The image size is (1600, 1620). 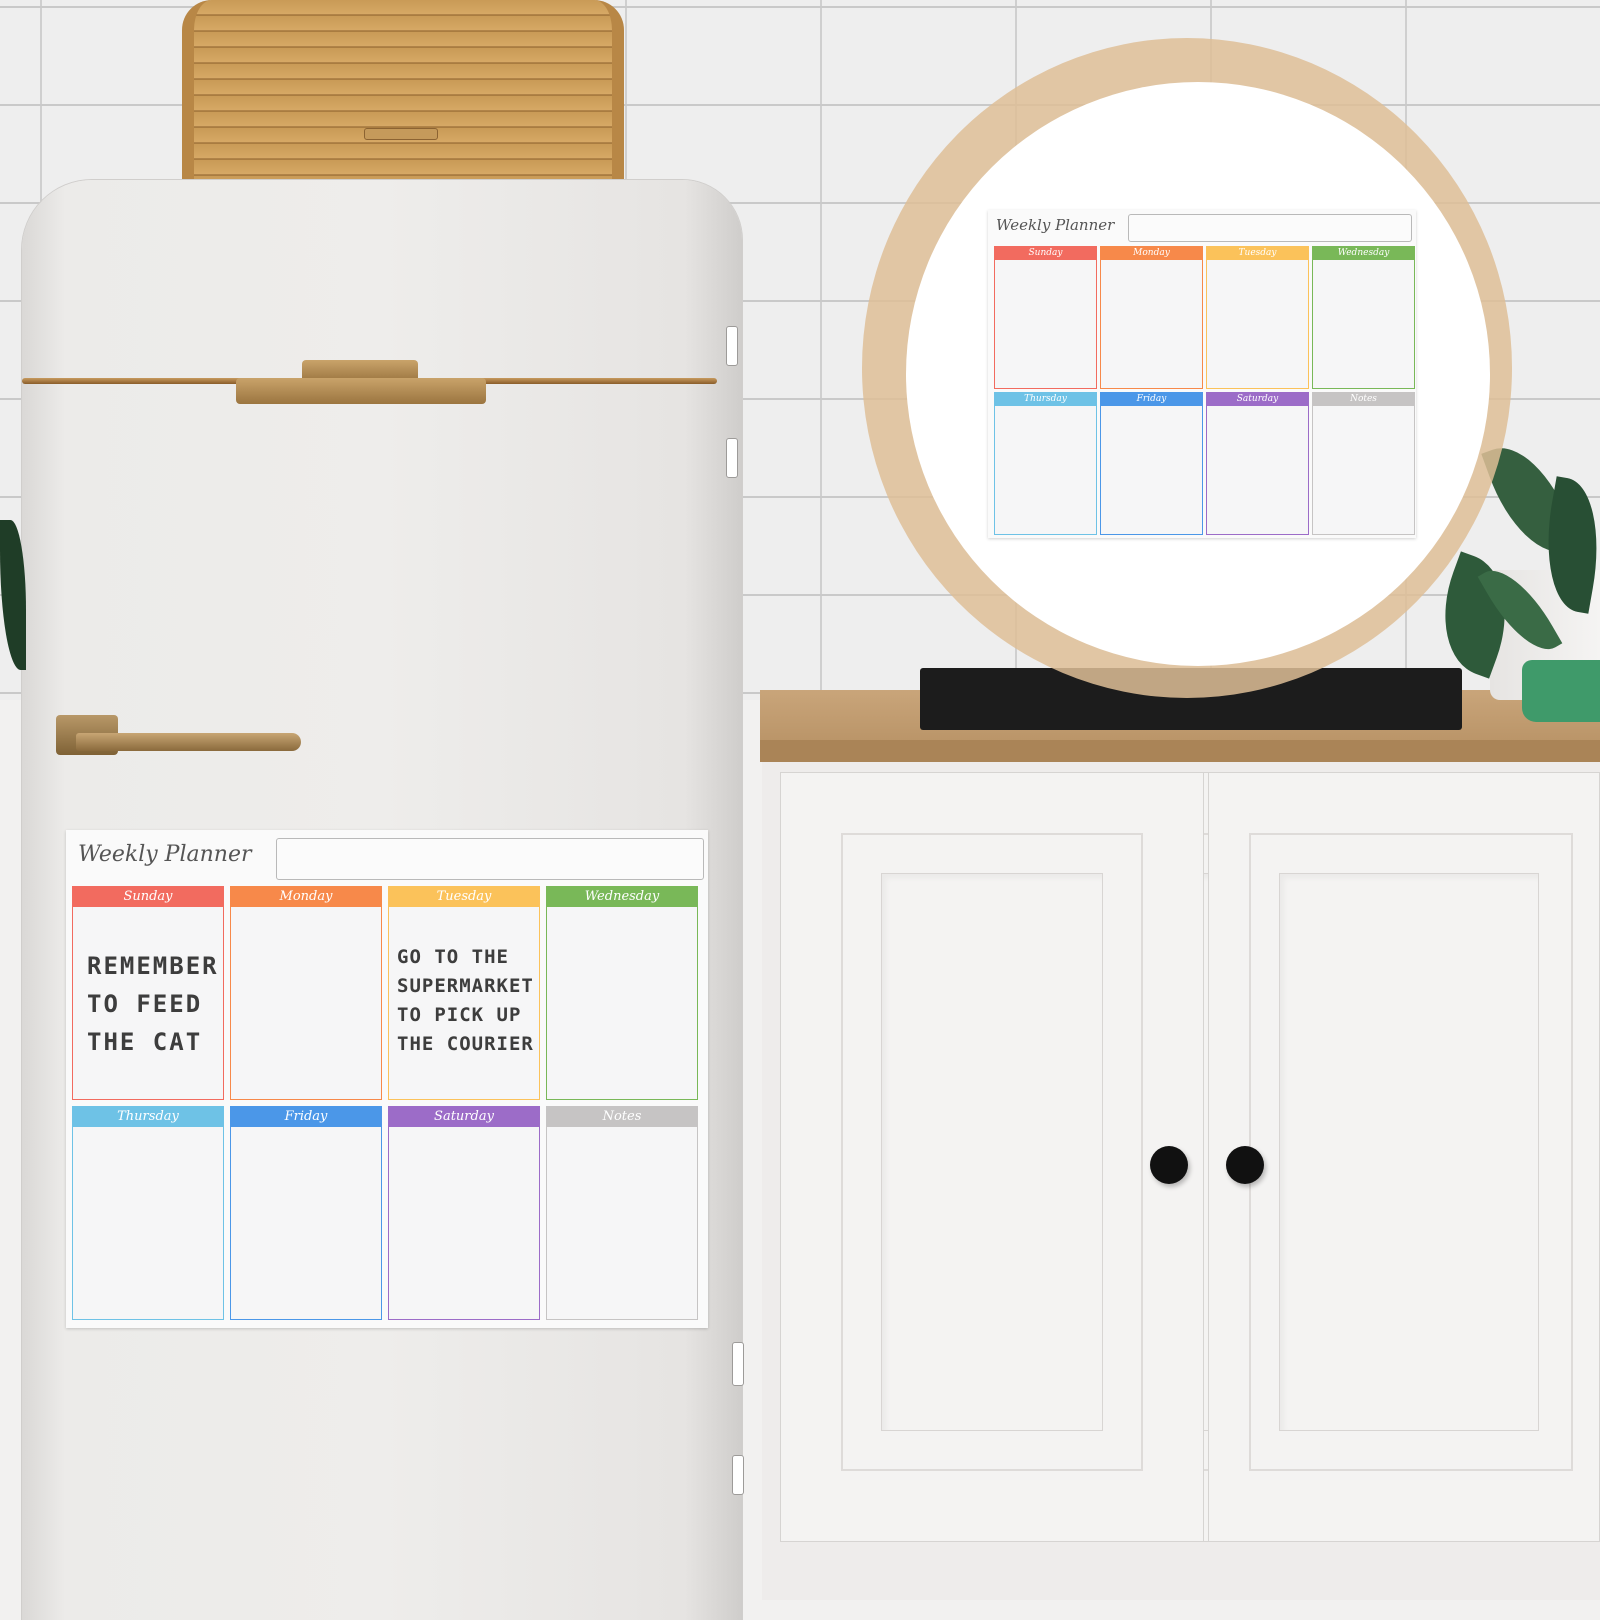 I want to click on handwritten-note-sunday: REMEMBER TO FEED THE CAT, so click(x=153, y=1004).